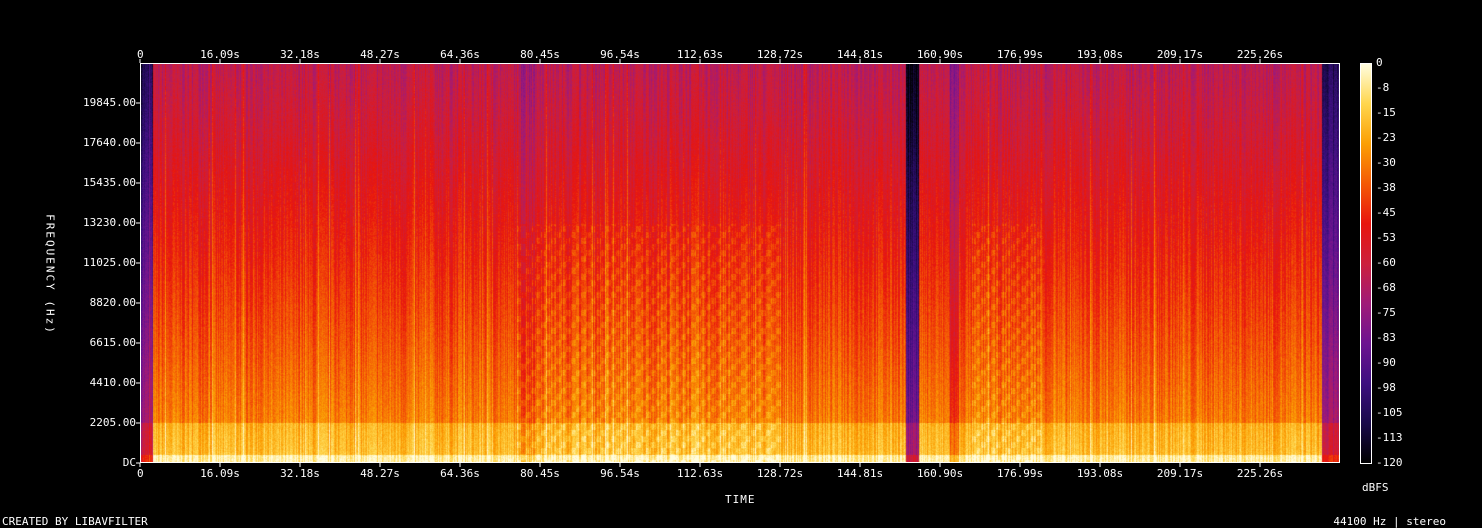 The image size is (1482, 528). I want to click on y-tick-label: 11025.00, so click(109, 262).